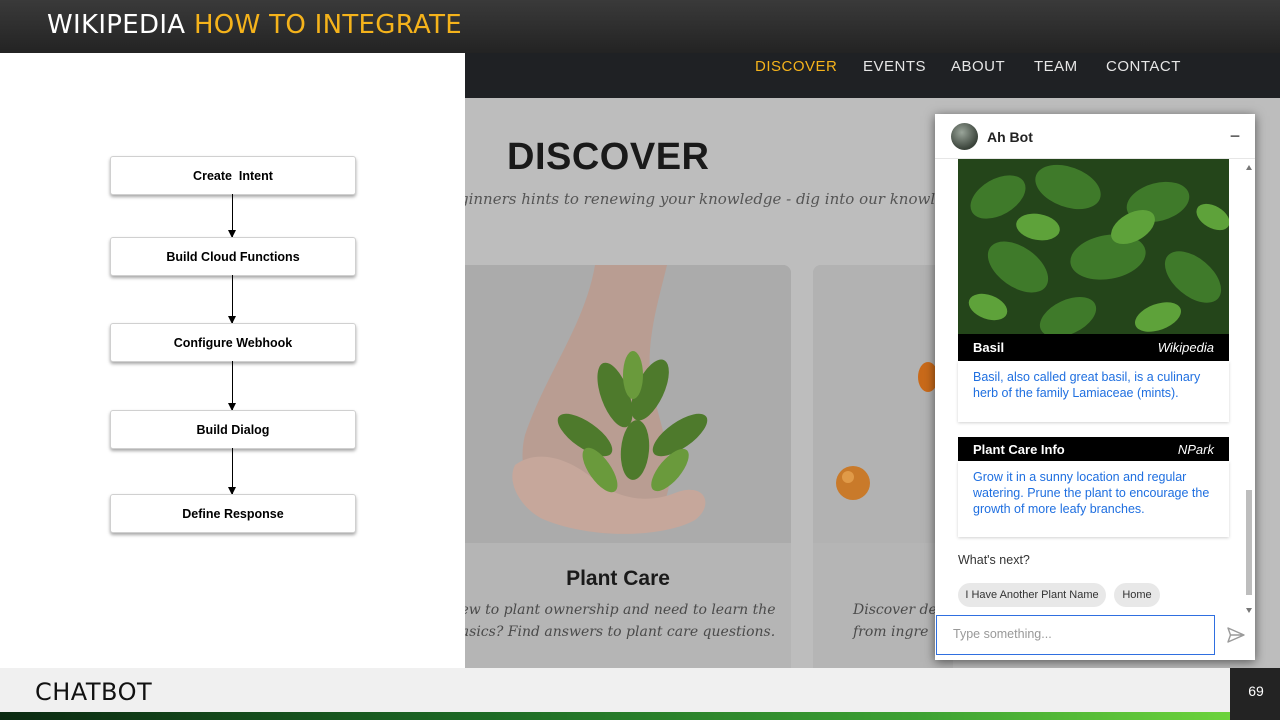 The width and height of the screenshot is (1280, 720). I want to click on basil-image, so click(1093, 246).